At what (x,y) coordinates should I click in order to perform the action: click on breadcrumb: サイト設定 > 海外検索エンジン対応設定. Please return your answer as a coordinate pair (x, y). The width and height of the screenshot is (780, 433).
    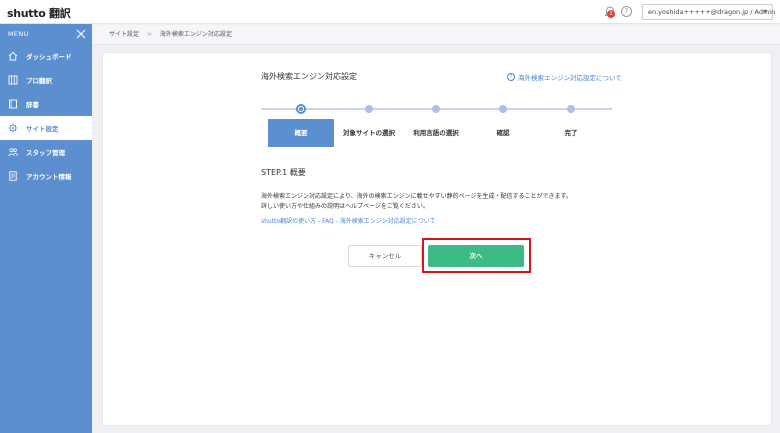
    Looking at the image, I should click on (436, 35).